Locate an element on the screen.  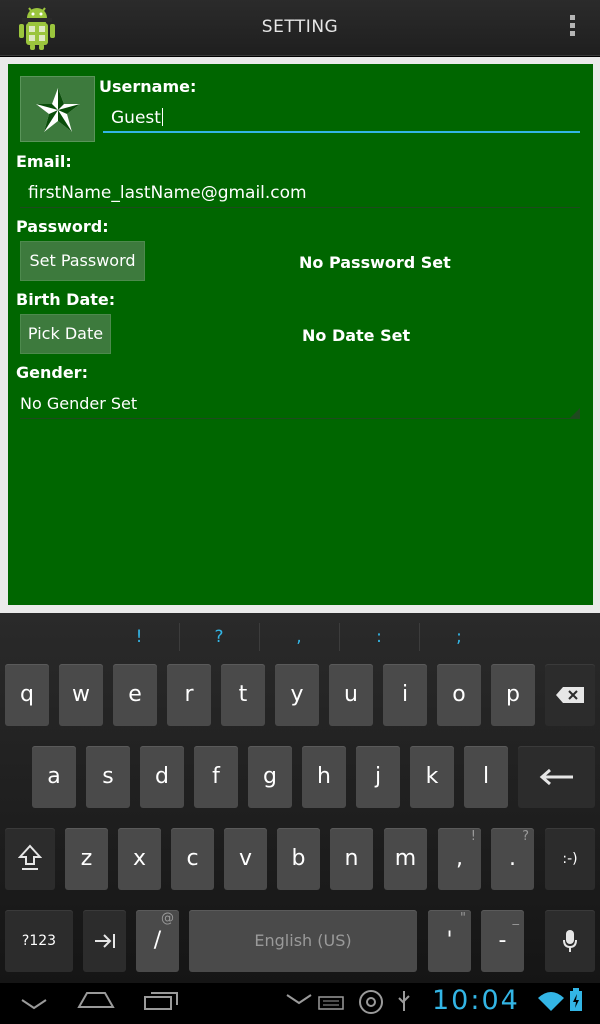
suggestion-item: : is located at coordinates (379, 637).